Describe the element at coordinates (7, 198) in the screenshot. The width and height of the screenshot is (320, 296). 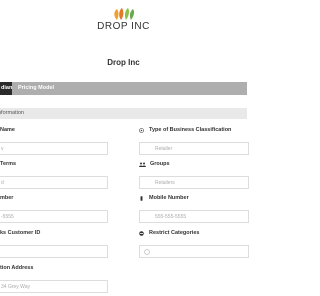
I see `phone-label: mber` at that location.